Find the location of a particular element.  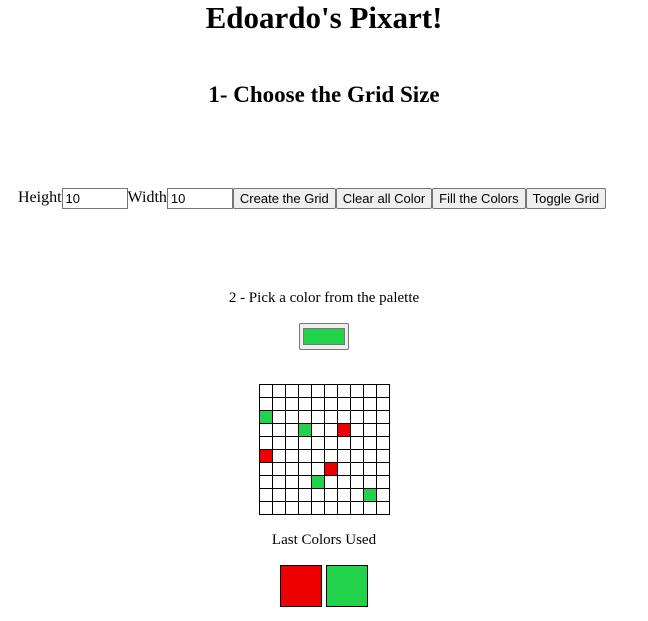

fill-colors-button: Fill the Colors is located at coordinates (479, 198).